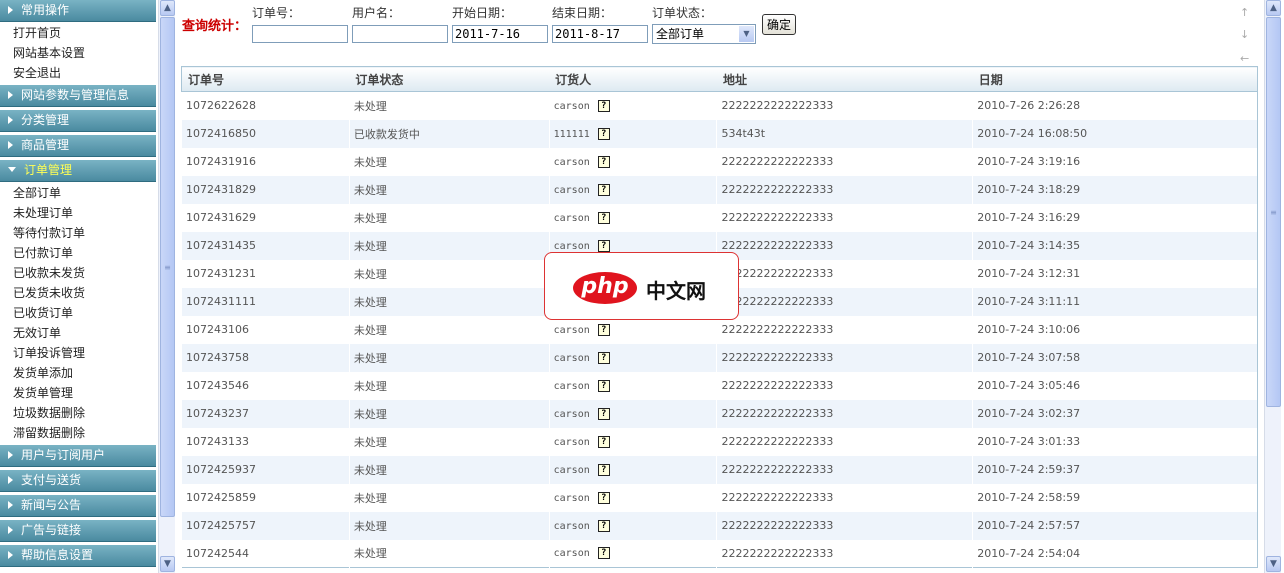  Describe the element at coordinates (1115, 469) in the screenshot. I see `cell: 2010-7-24 2:59:37` at that location.